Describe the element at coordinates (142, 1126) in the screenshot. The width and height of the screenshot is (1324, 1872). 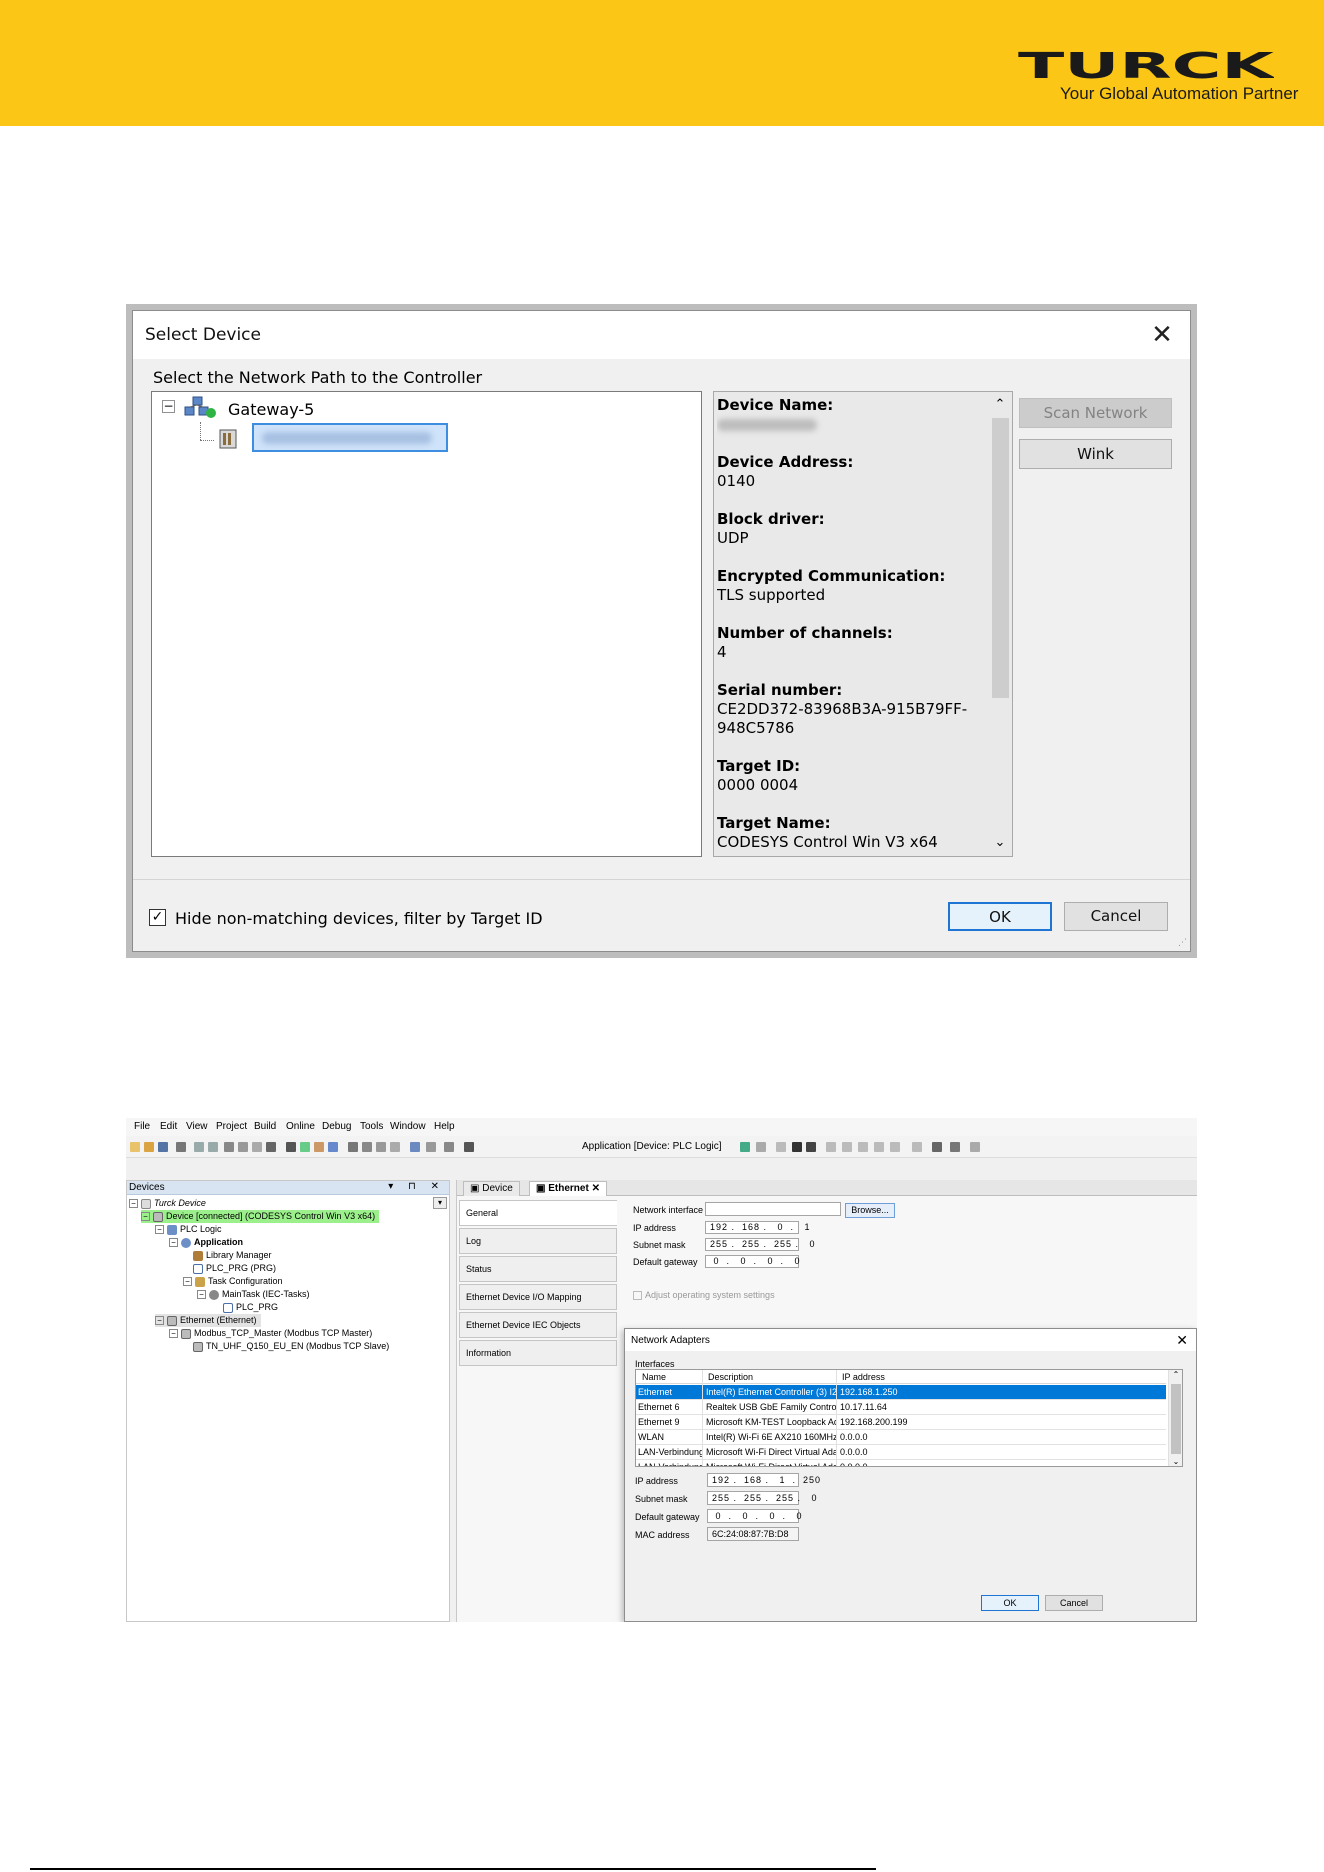
I see `menu-item: File` at that location.